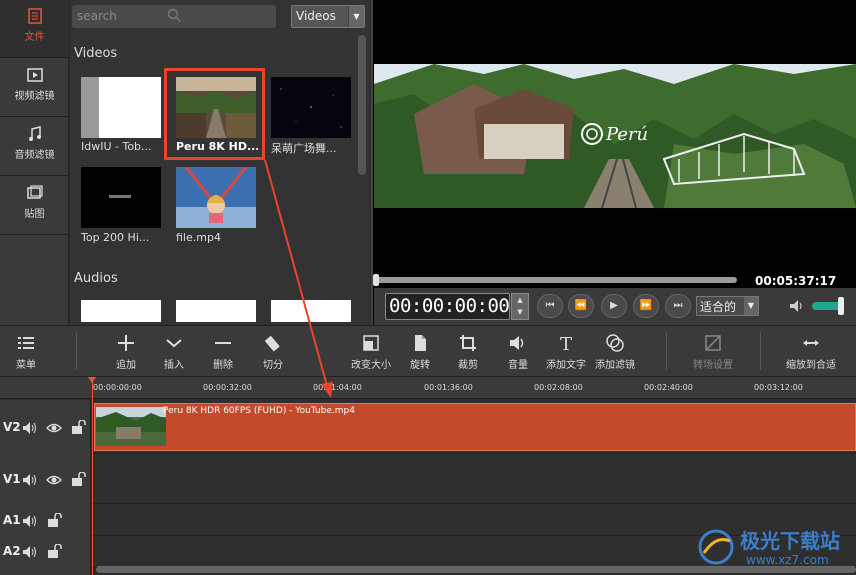  What do you see at coordinates (718, 307) in the screenshot?
I see `zoom-fit-value: 适合的` at bounding box center [718, 307].